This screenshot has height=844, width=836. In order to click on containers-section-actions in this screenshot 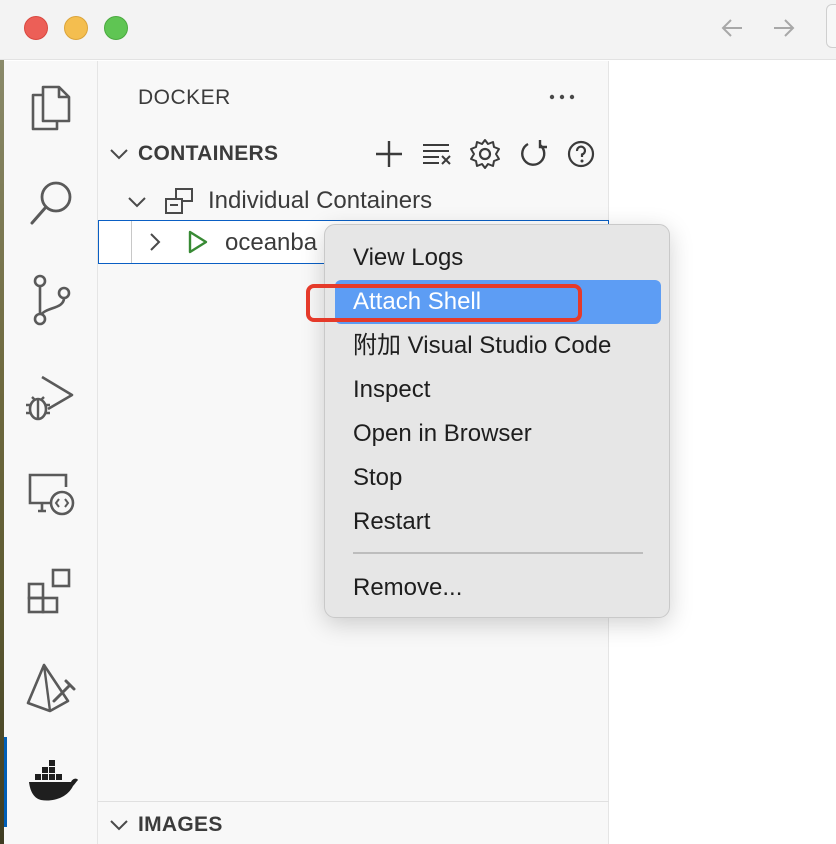, I will do `click(485, 154)`.